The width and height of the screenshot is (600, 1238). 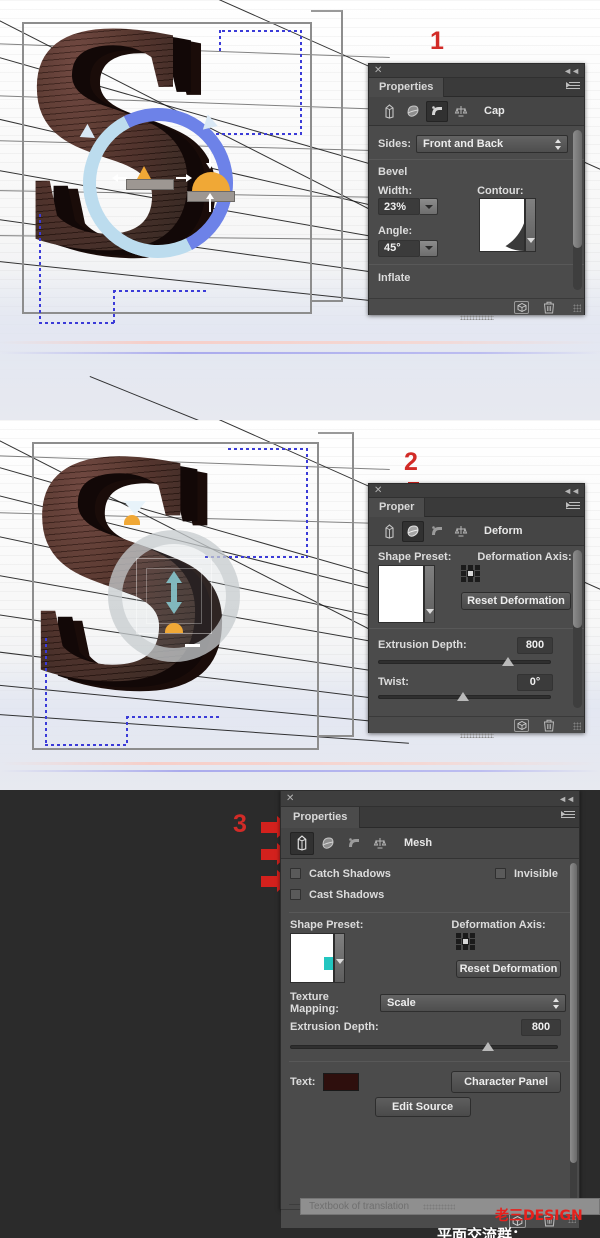 I want to click on sides-select: Front and Back, so click(x=492, y=144).